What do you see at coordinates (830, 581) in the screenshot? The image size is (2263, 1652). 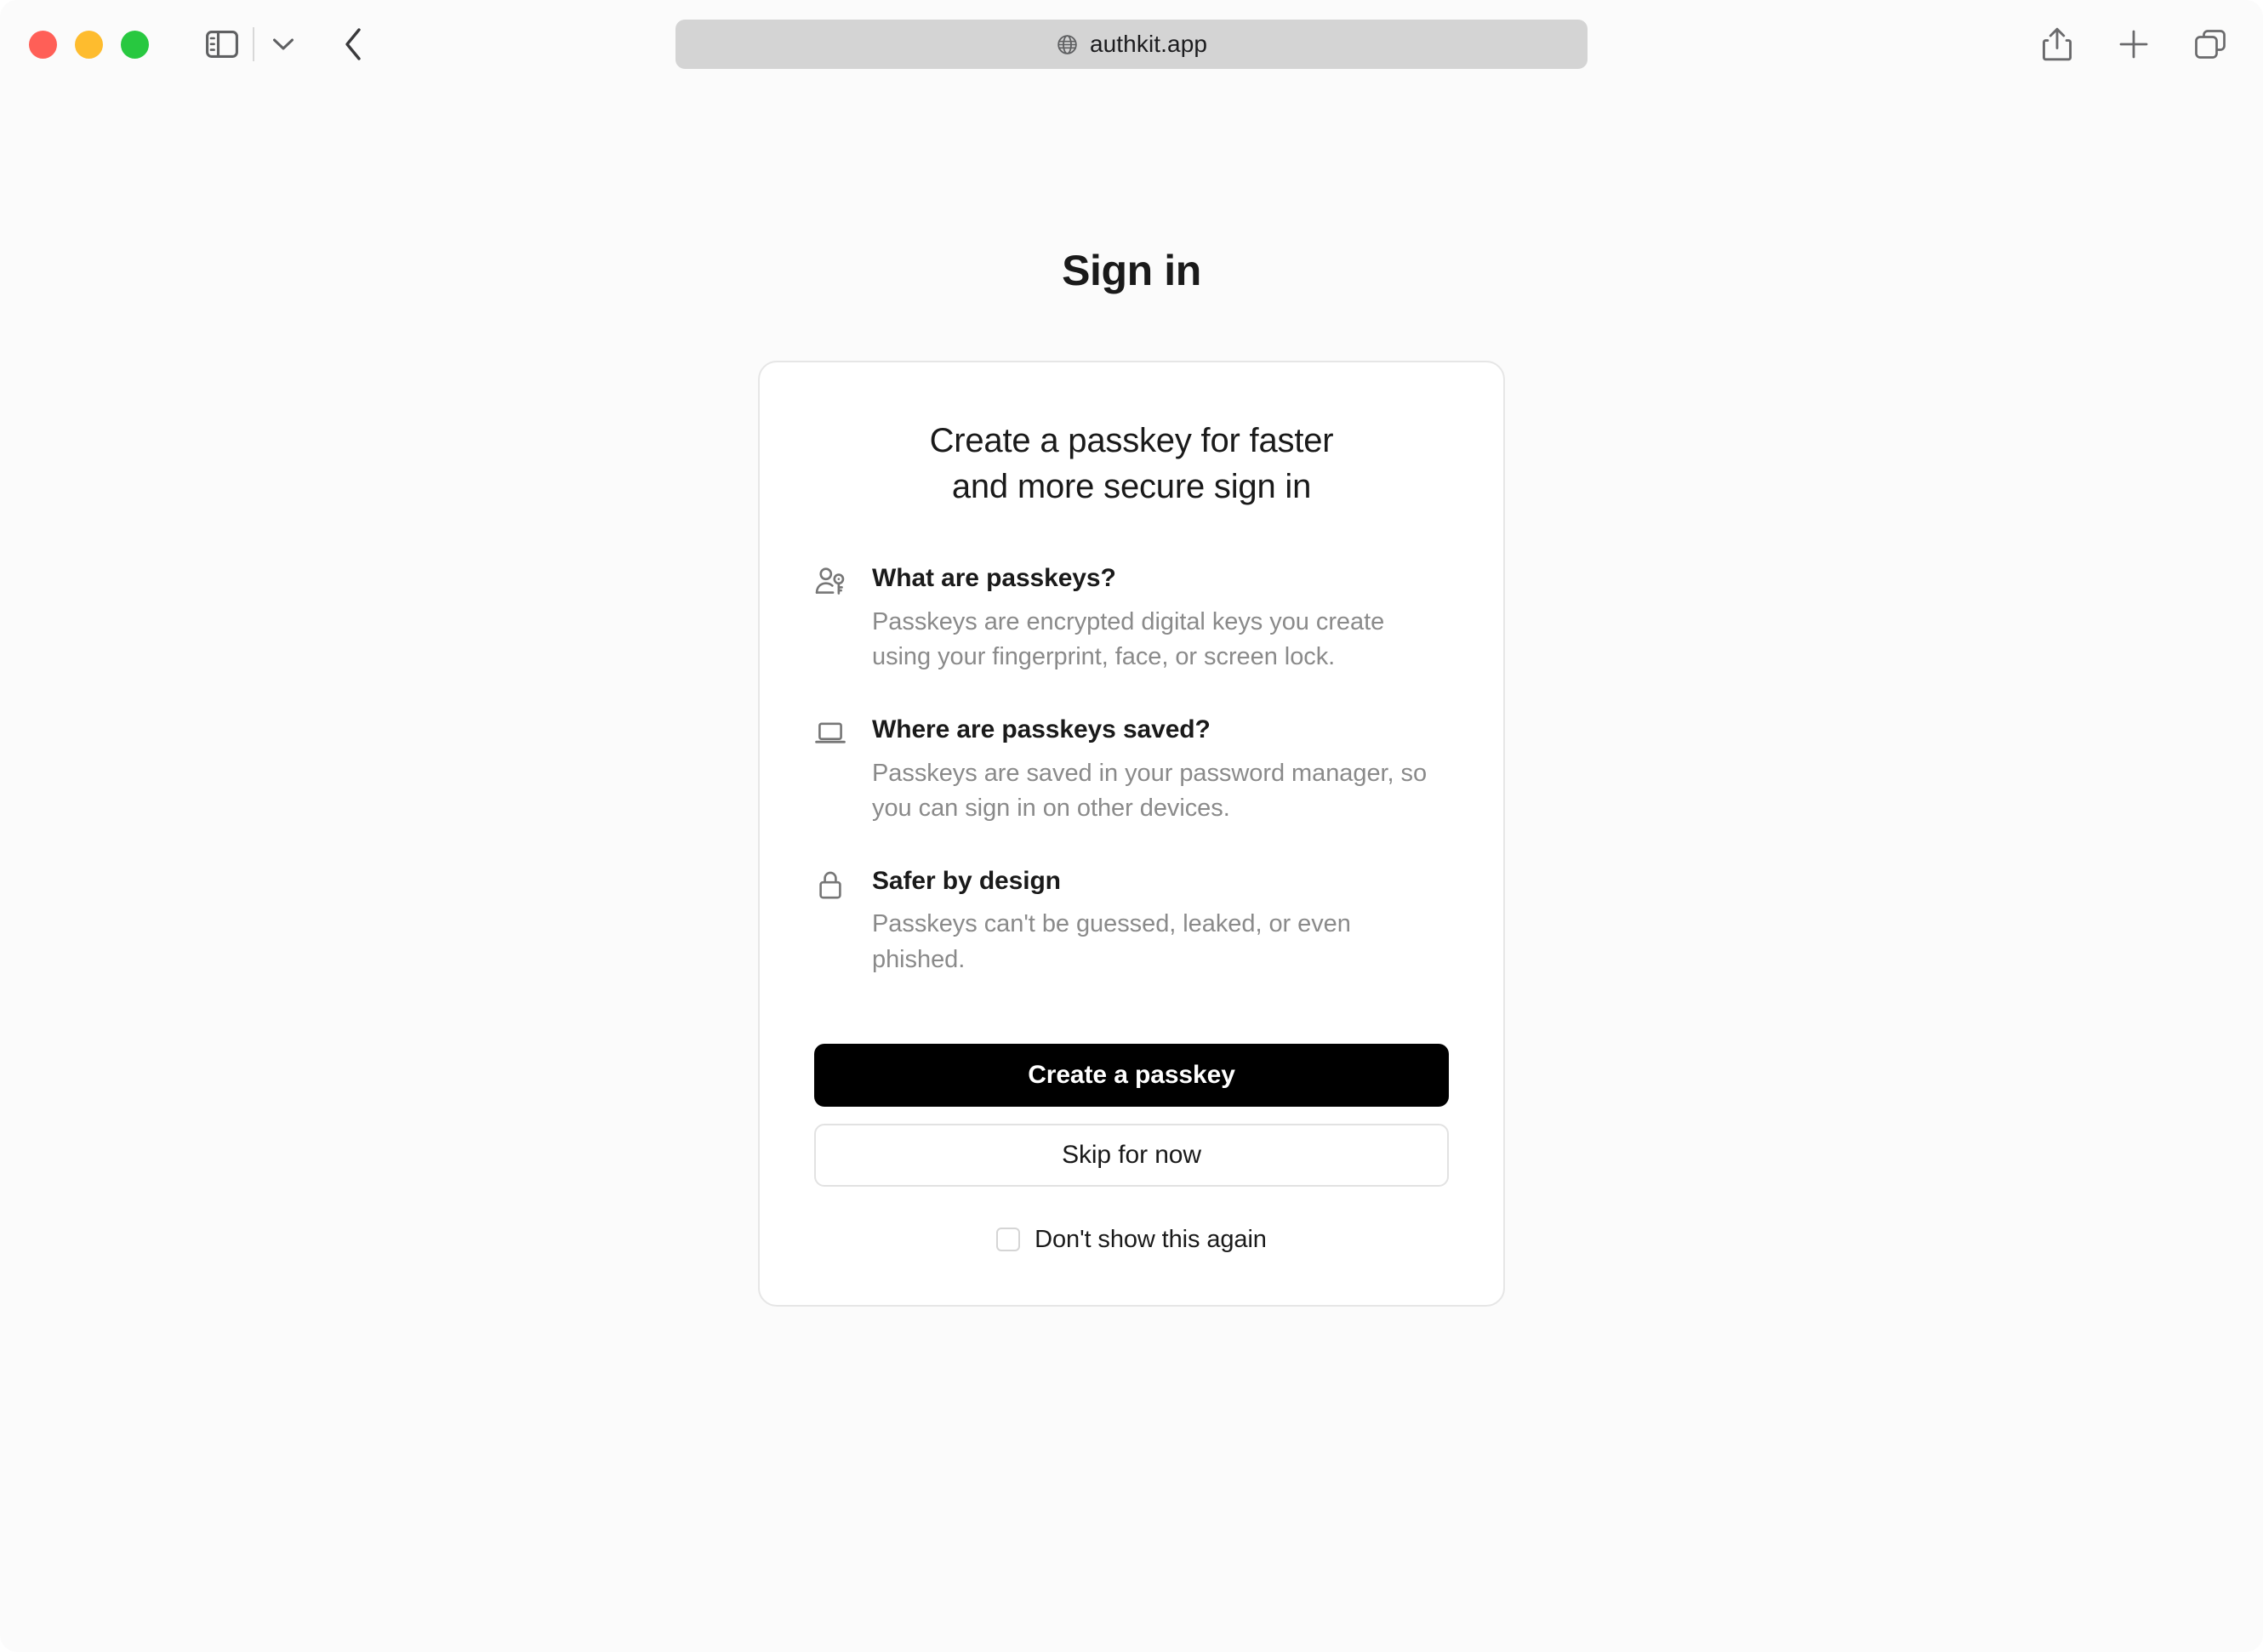 I see `user-key-icon` at bounding box center [830, 581].